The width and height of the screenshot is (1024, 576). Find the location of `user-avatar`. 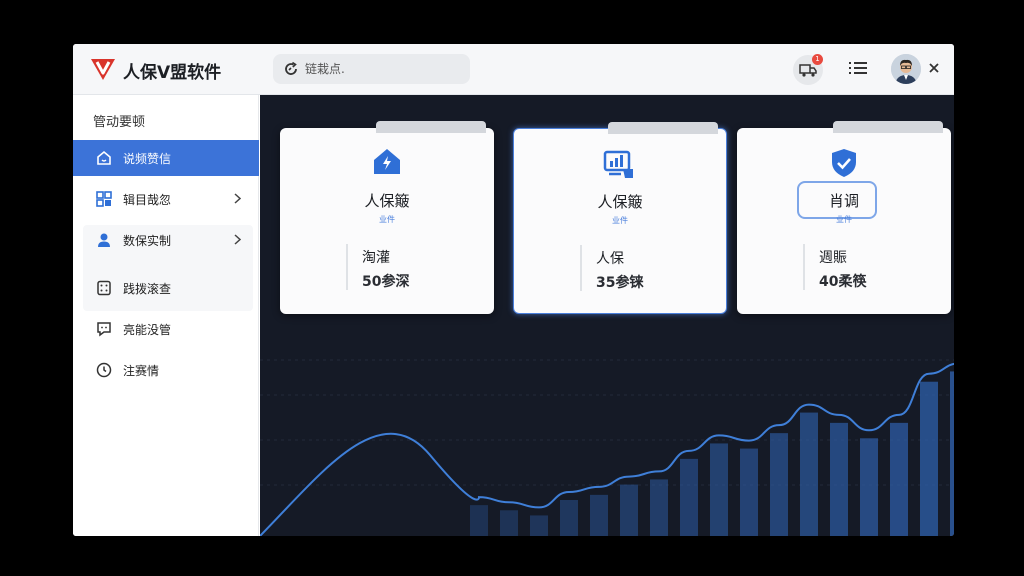

user-avatar is located at coordinates (906, 69).